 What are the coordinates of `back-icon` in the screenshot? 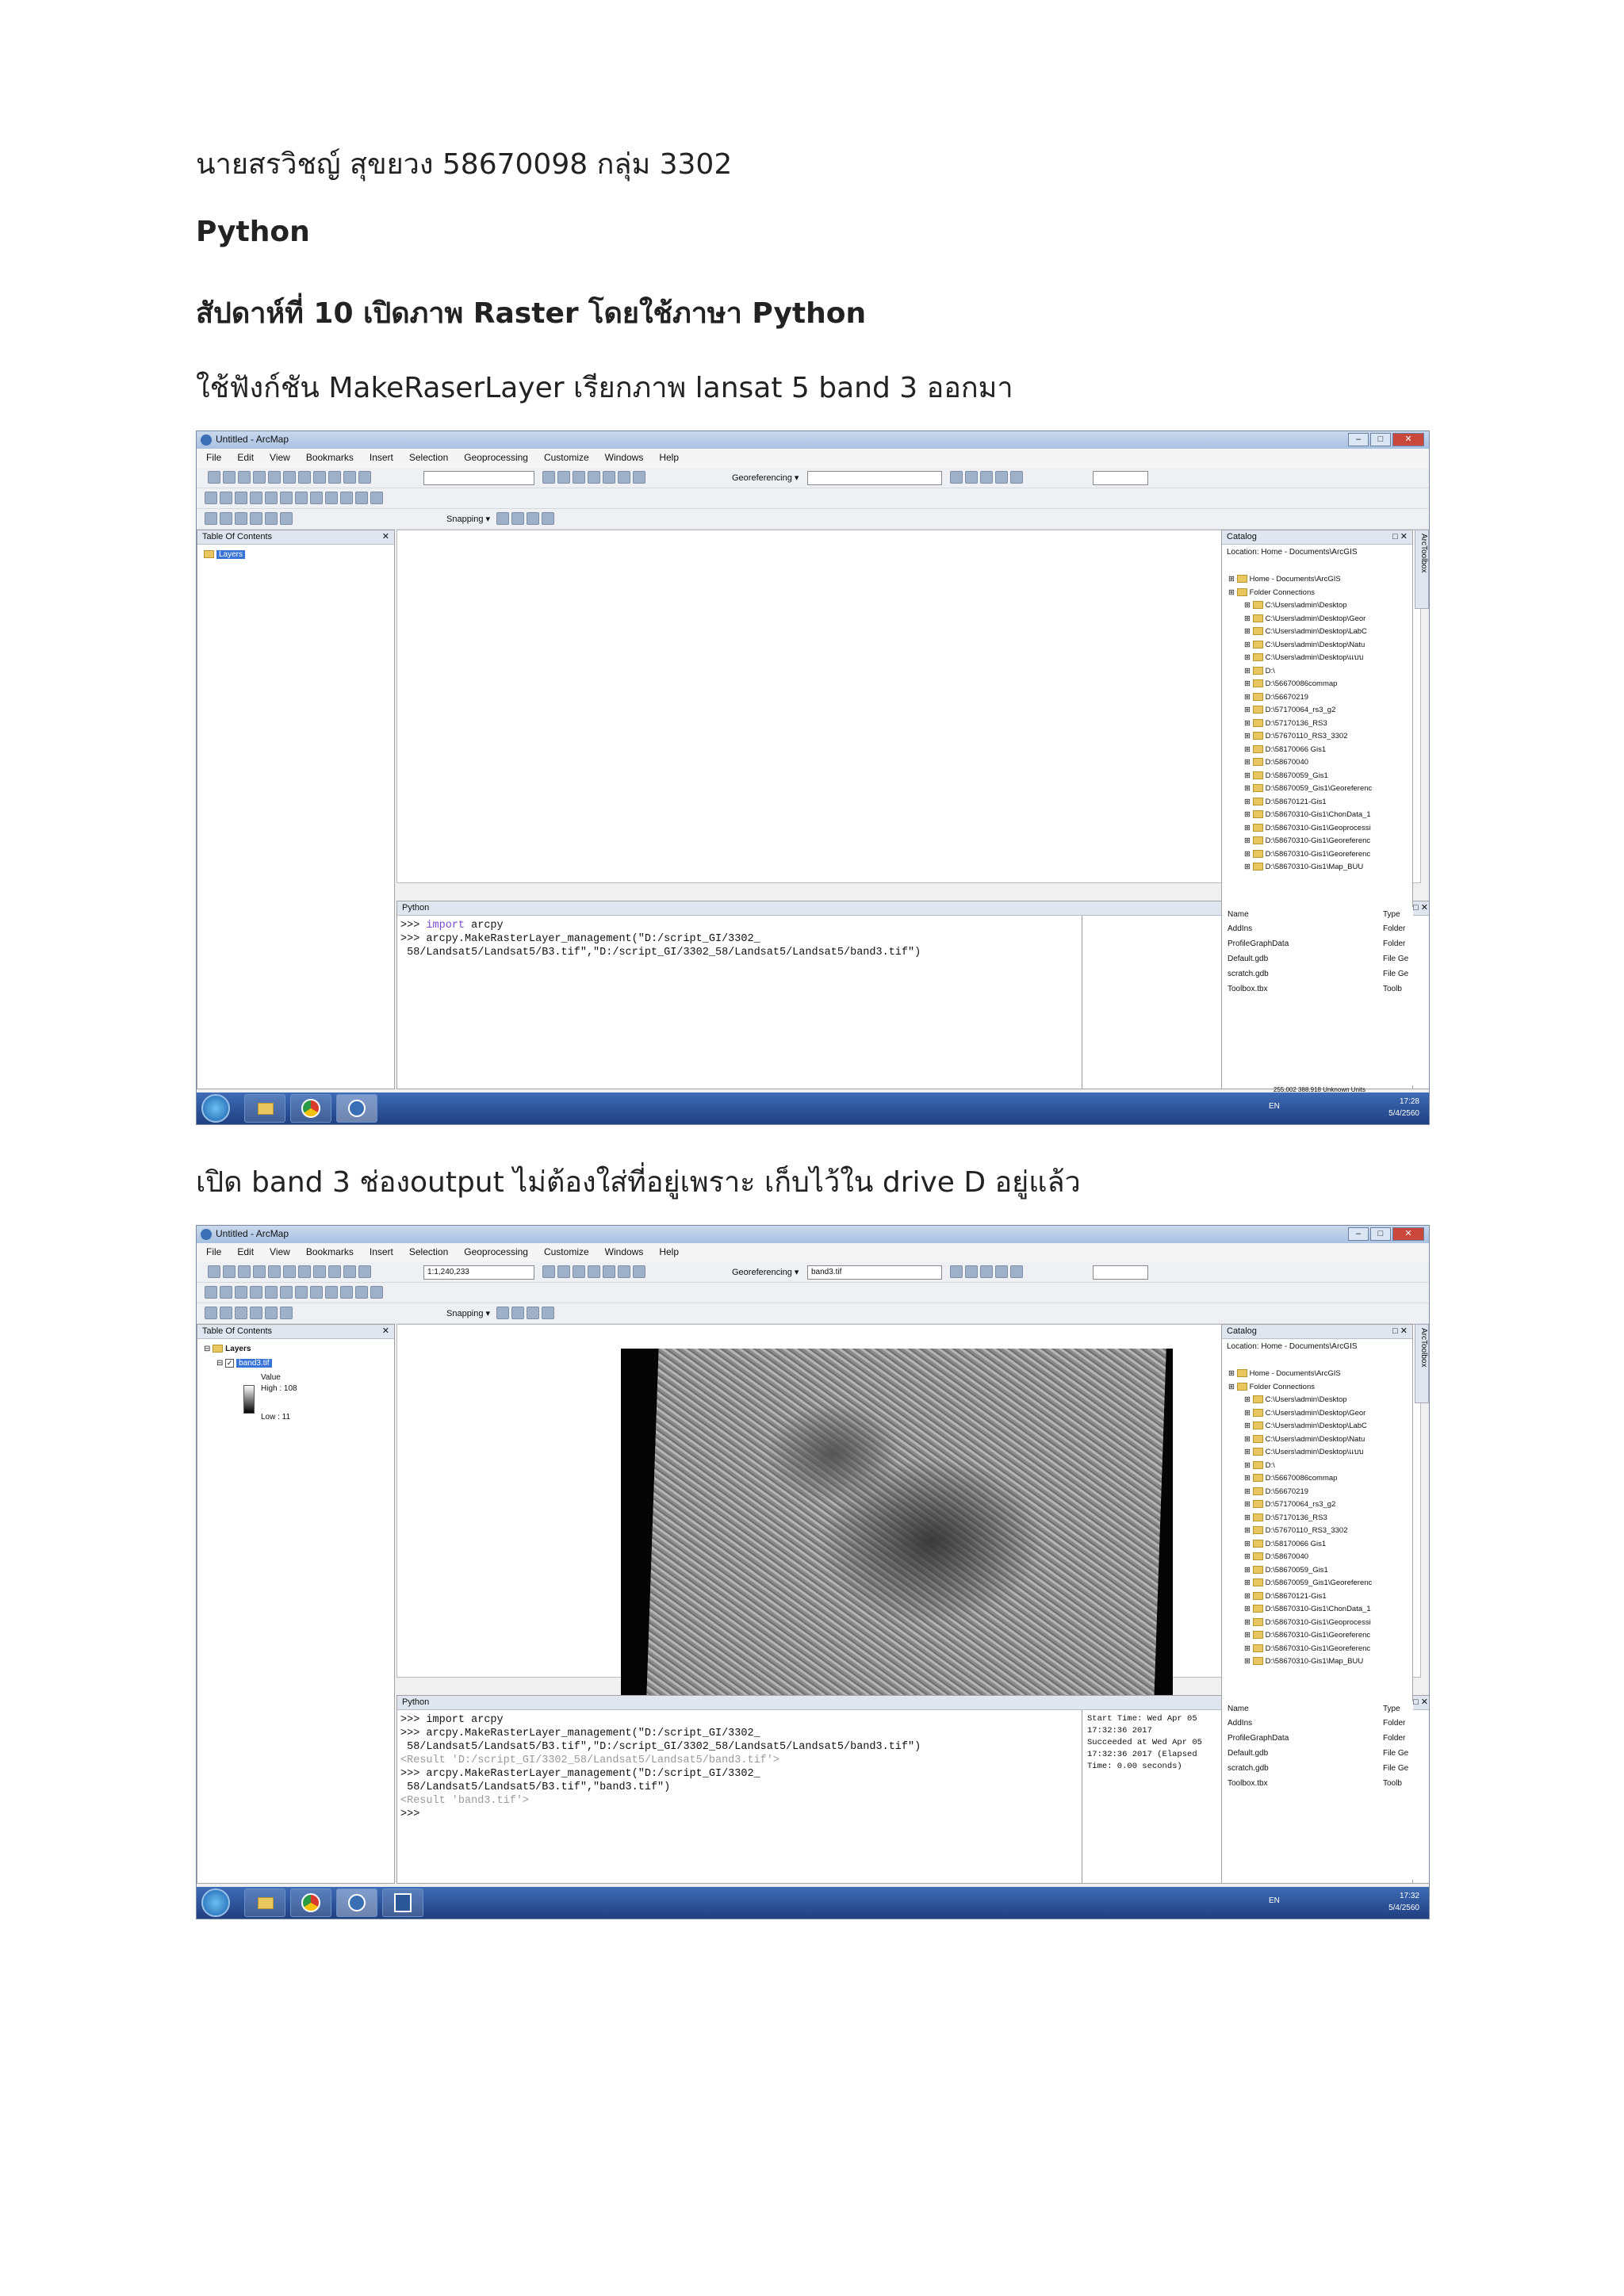 It's located at (286, 1293).